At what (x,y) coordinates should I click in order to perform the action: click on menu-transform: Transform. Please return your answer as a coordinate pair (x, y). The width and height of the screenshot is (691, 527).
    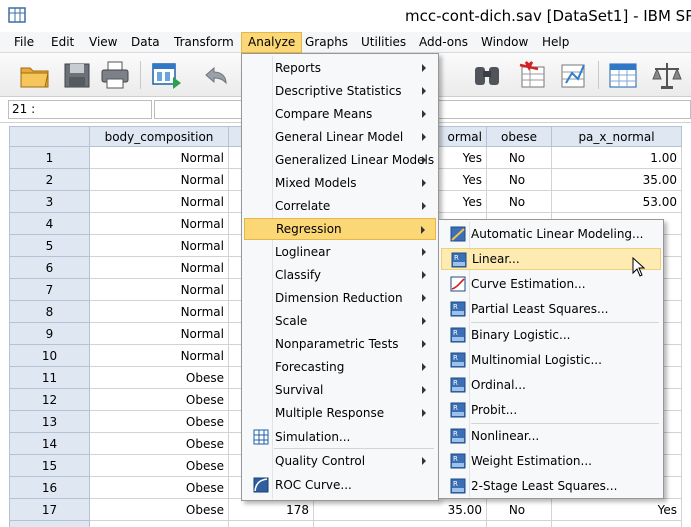
    Looking at the image, I should click on (204, 42).